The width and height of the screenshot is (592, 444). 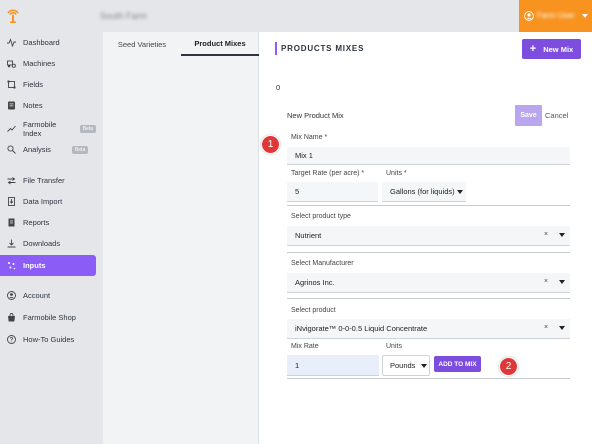 What do you see at coordinates (276, 48) in the screenshot?
I see `title-accent-bar` at bounding box center [276, 48].